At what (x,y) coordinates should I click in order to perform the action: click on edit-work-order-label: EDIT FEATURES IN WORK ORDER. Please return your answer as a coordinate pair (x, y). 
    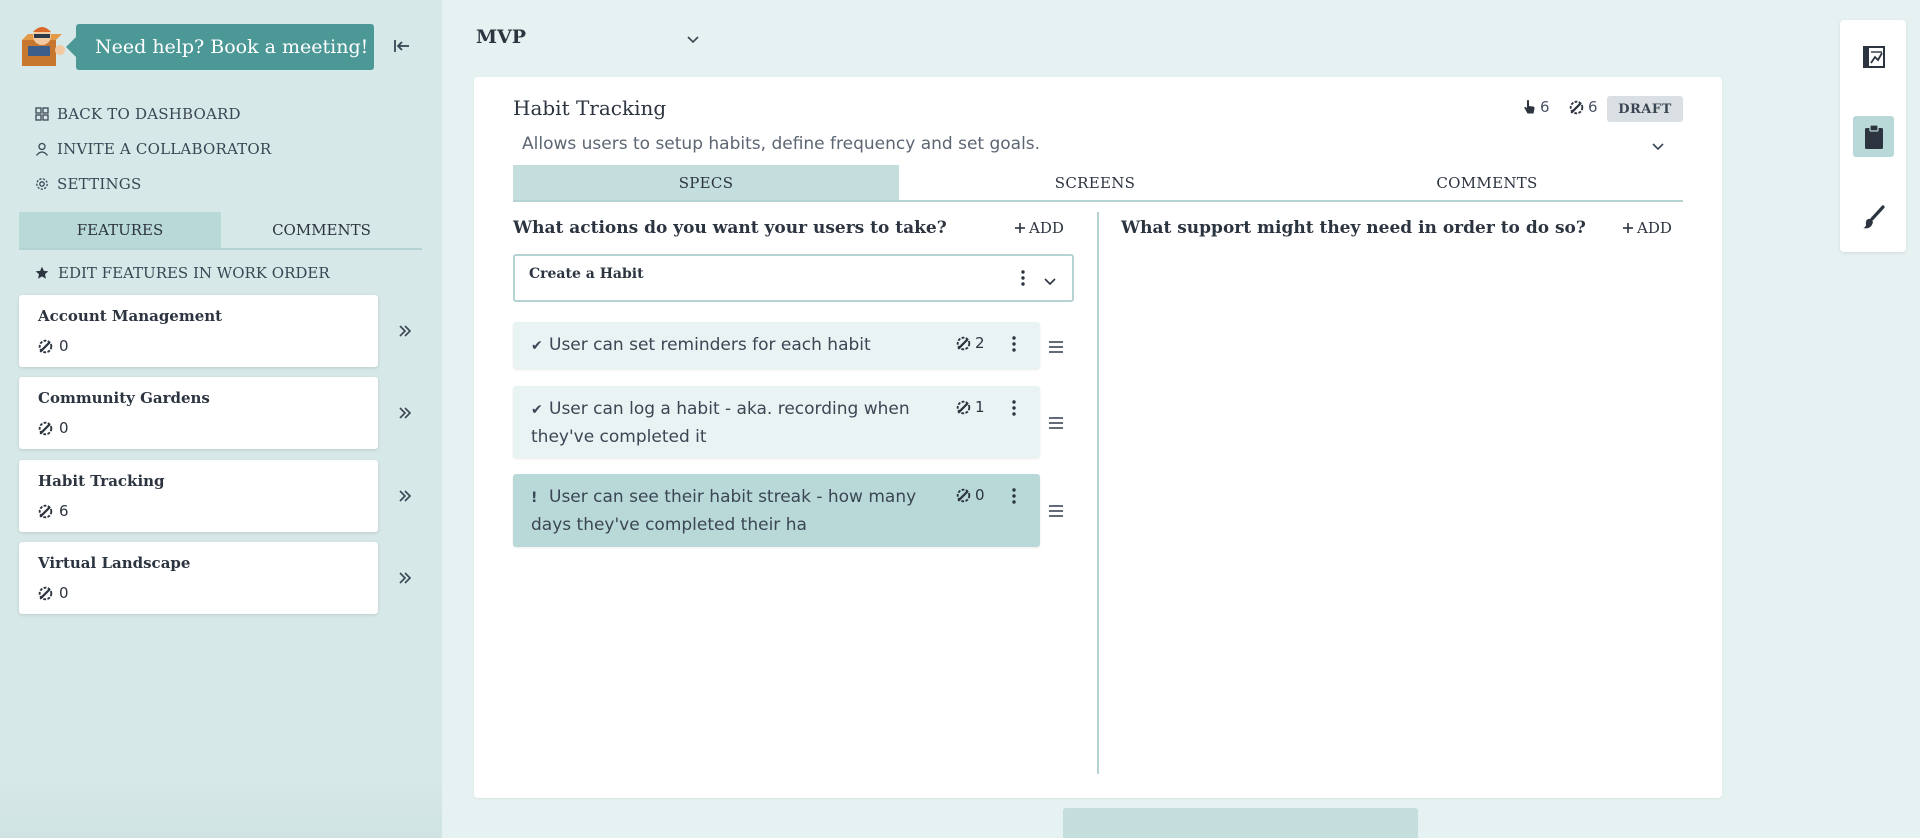
    Looking at the image, I should click on (194, 273).